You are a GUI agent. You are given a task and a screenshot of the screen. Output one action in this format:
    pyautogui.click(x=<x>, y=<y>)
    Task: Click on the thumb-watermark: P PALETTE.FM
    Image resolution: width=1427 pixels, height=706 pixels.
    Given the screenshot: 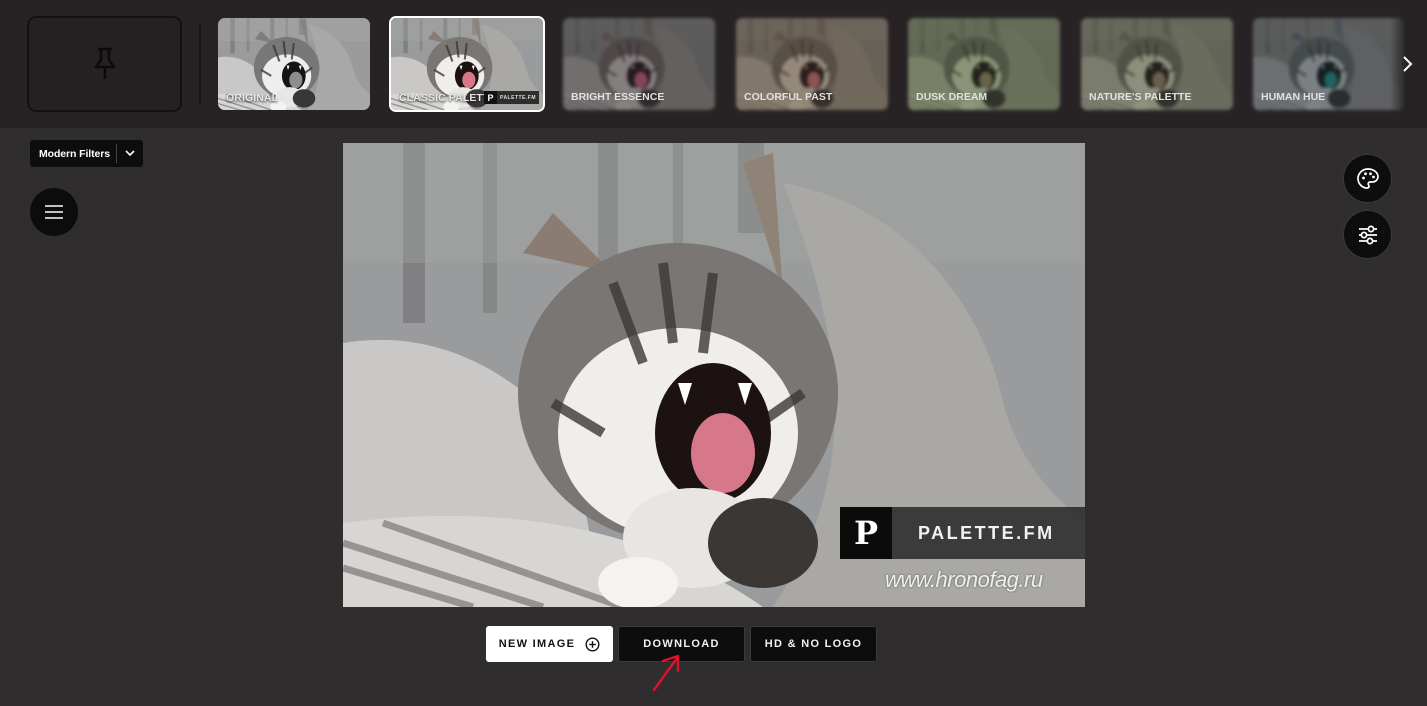 What is the action you would take?
    pyautogui.click(x=511, y=97)
    